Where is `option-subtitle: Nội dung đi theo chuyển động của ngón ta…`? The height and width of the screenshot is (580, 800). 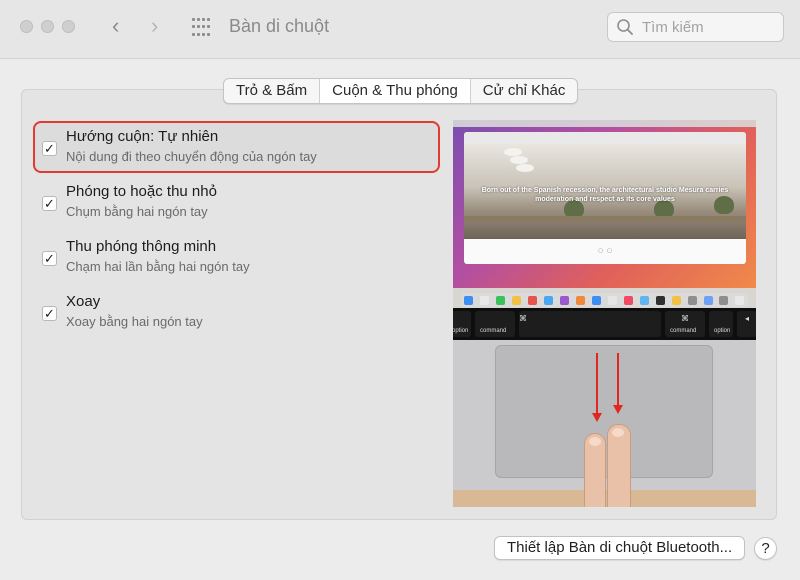
option-subtitle: Nội dung đi theo chuyển động của ngón ta… is located at coordinates (191, 156).